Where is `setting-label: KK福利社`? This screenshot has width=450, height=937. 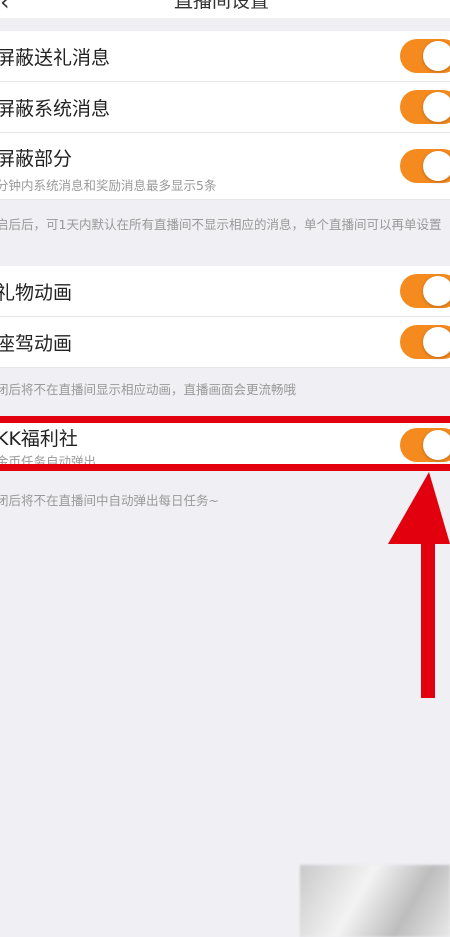
setting-label: KK福利社 is located at coordinates (39, 439).